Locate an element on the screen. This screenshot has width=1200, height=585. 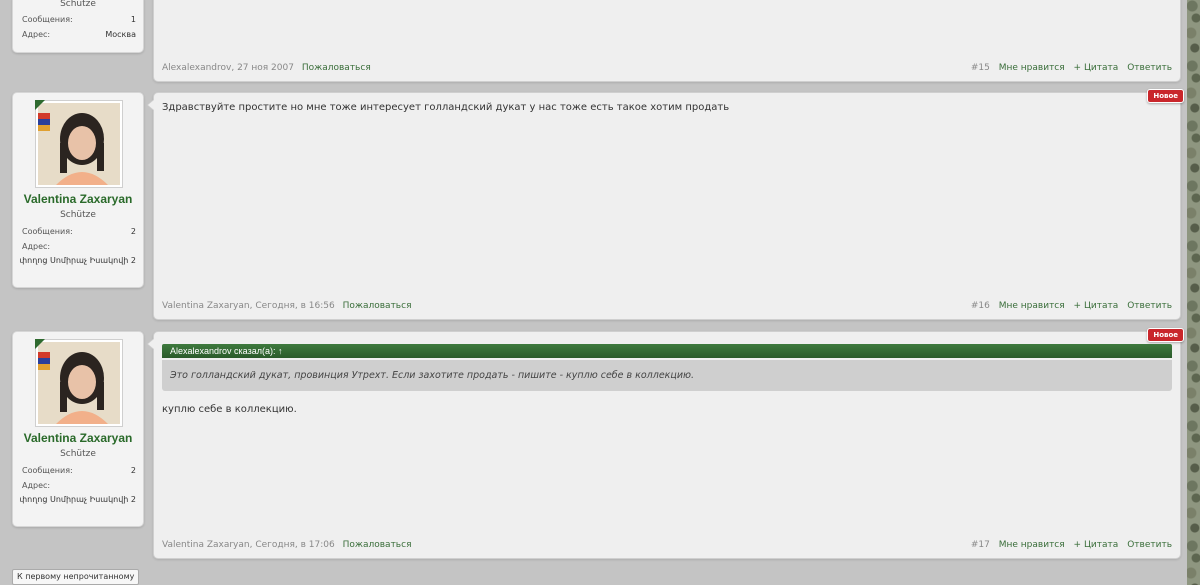
user-messages: Сообщения: 1 is located at coordinates (79, 19).